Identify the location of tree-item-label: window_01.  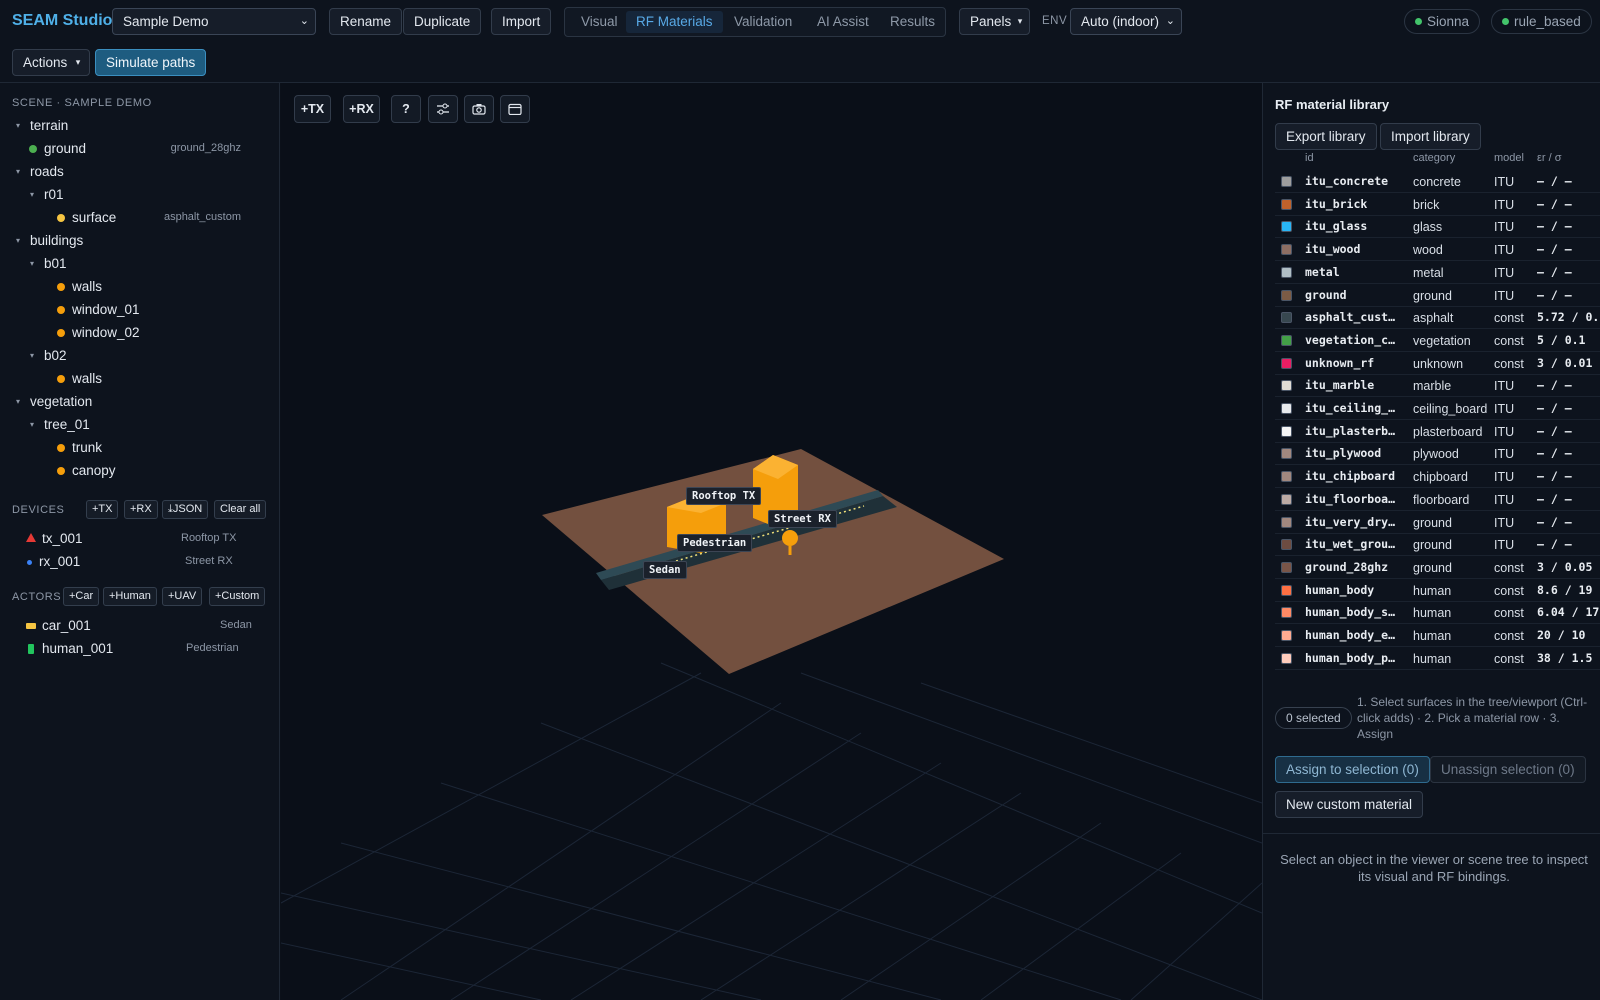
(106, 309).